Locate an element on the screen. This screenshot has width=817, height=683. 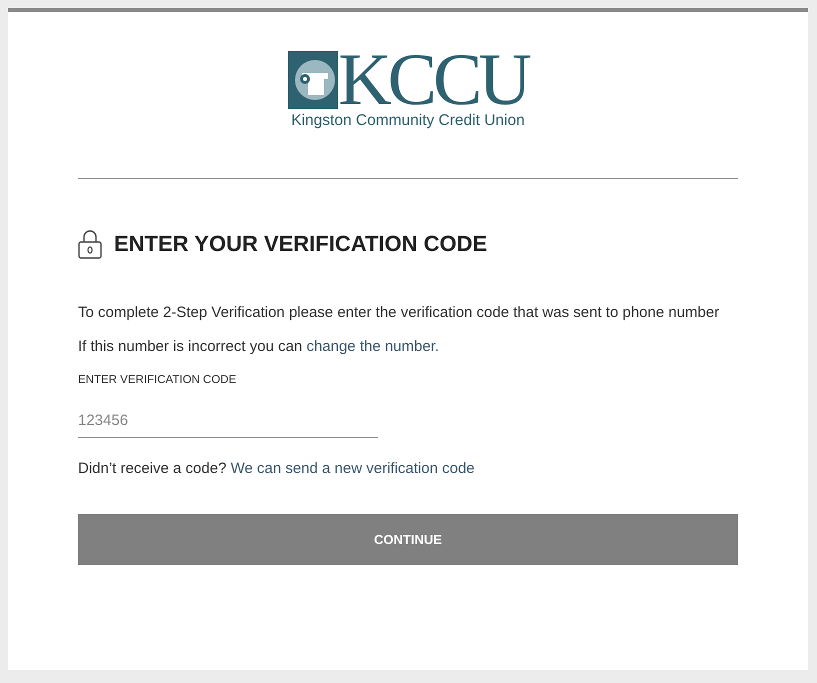
resend-text: Didn’t receive a code? We can send a new verification code is located at coordinates (277, 469).